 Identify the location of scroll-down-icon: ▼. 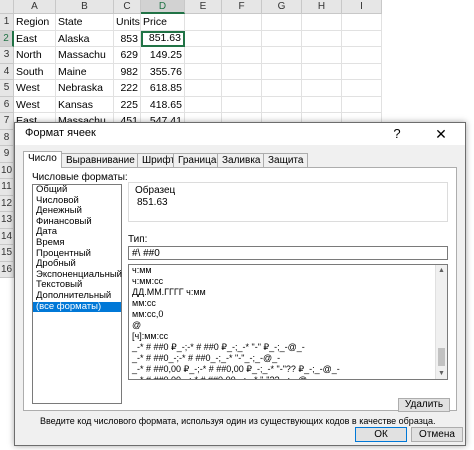
(441, 373).